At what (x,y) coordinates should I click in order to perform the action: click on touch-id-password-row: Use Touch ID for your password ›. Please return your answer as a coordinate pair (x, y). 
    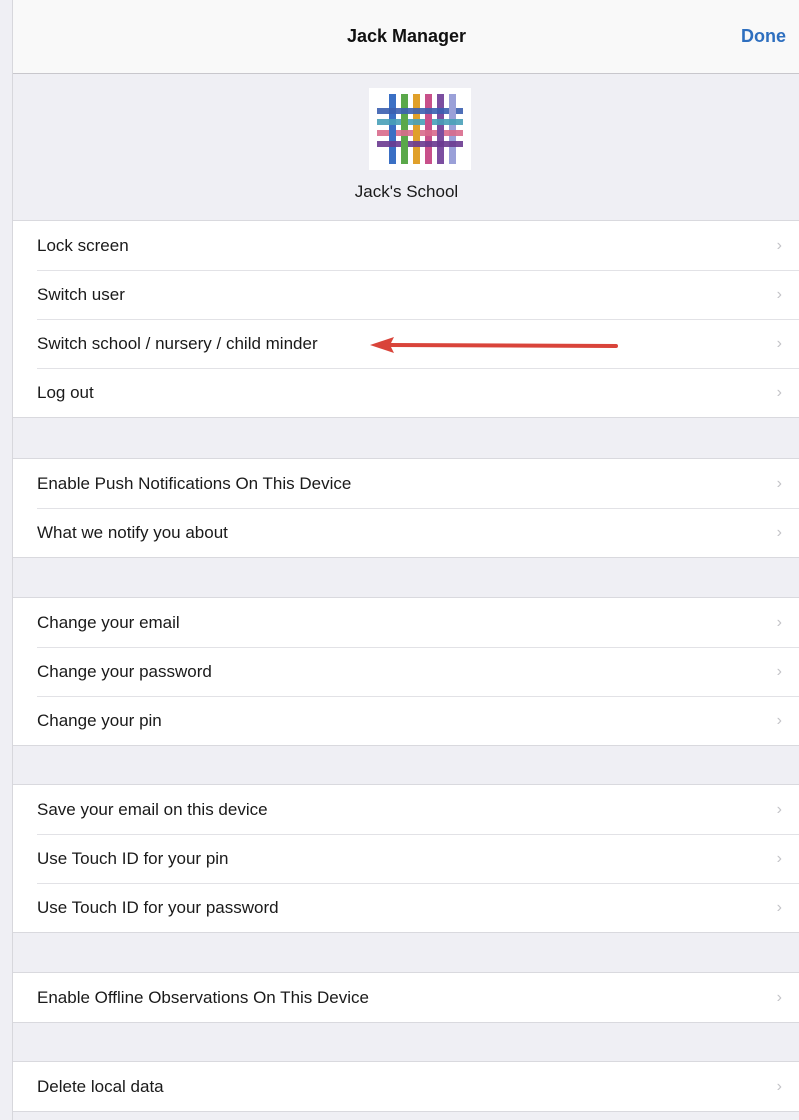
    Looking at the image, I should click on (406, 907).